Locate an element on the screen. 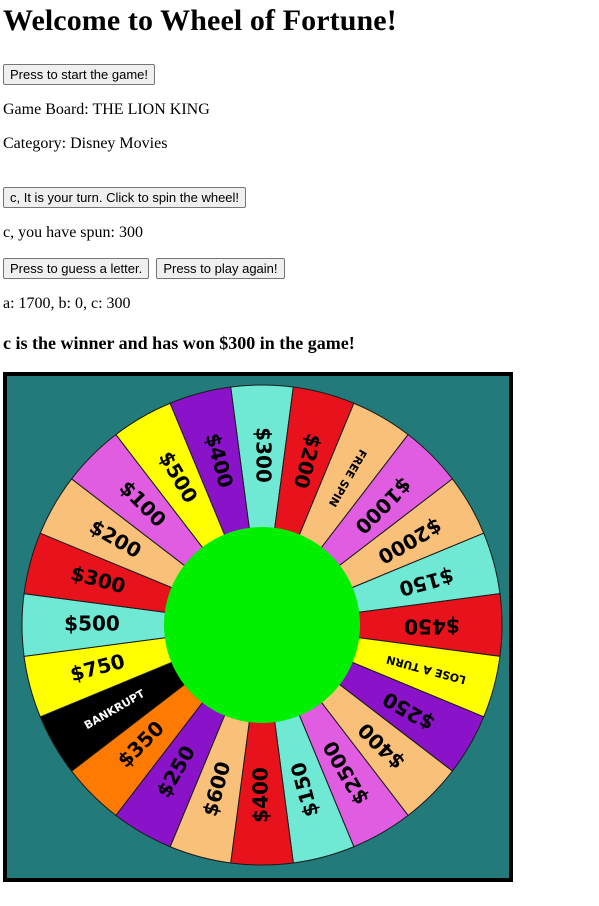 The width and height of the screenshot is (599, 906). wheel-segment-label: $450 is located at coordinates (432, 627).